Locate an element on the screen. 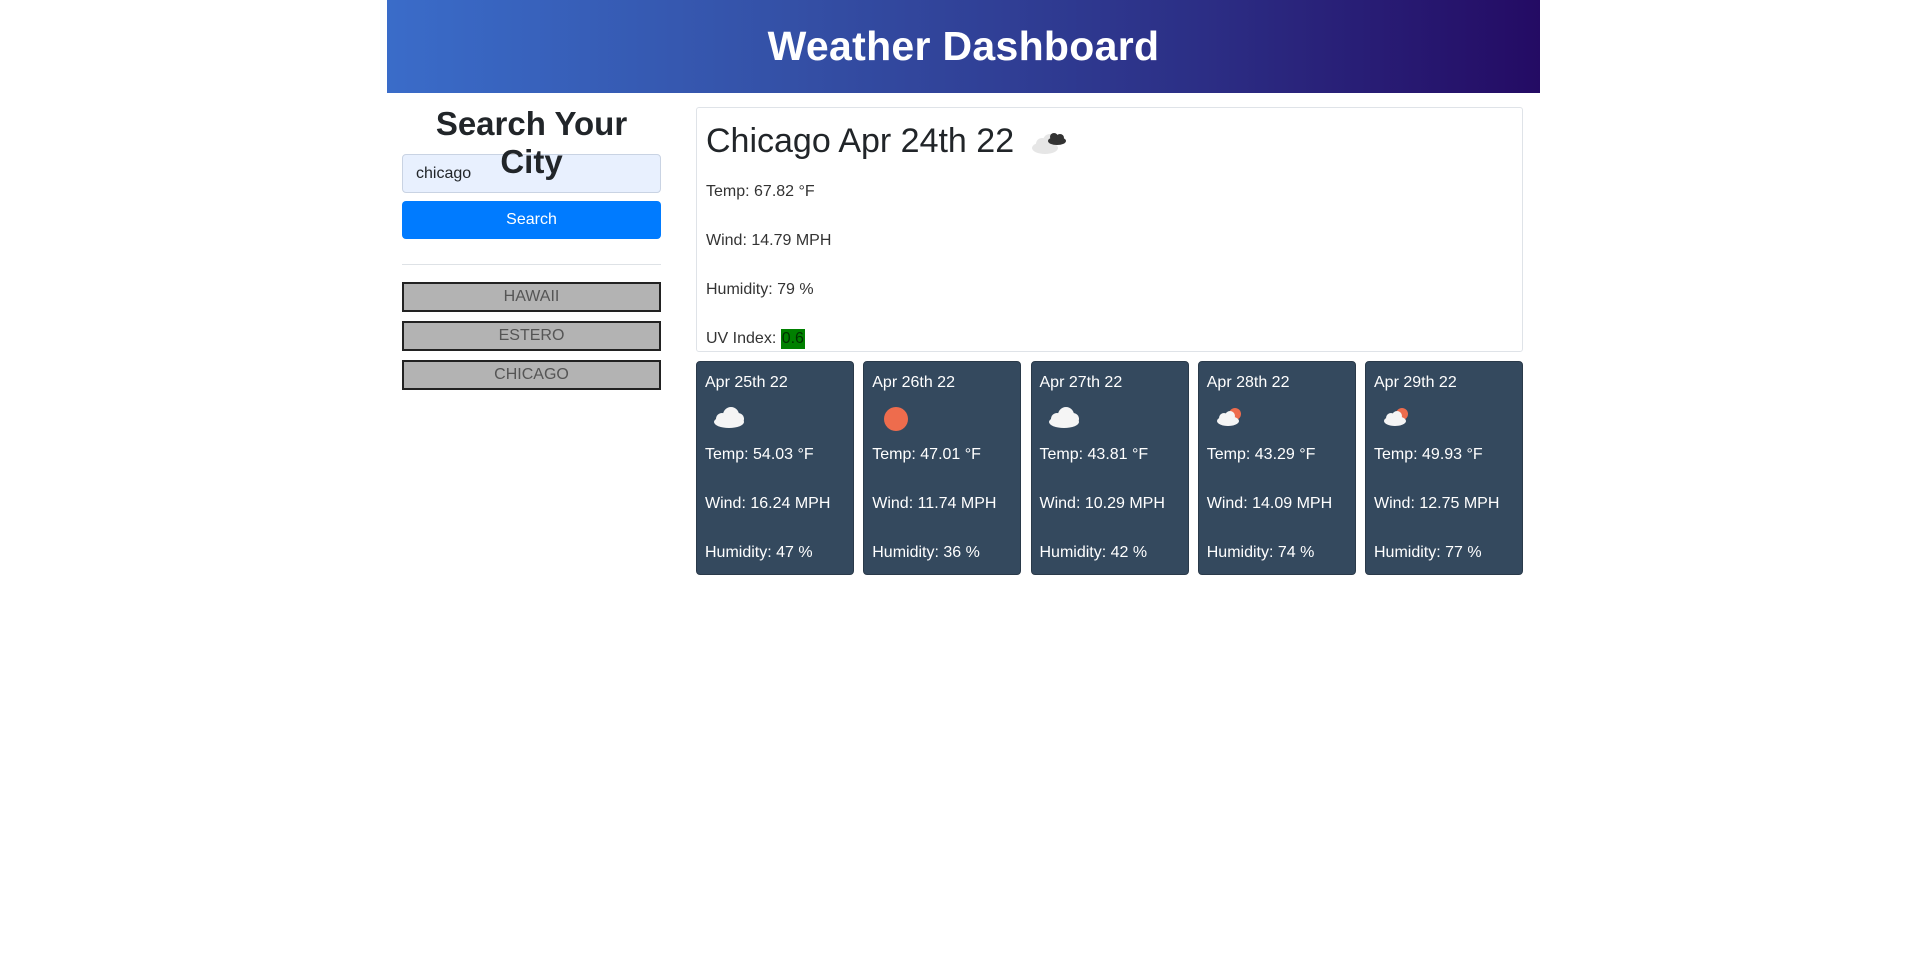 This screenshot has height=966, width=1913. forecast-date: Apr 28th 22 is located at coordinates (1248, 382).